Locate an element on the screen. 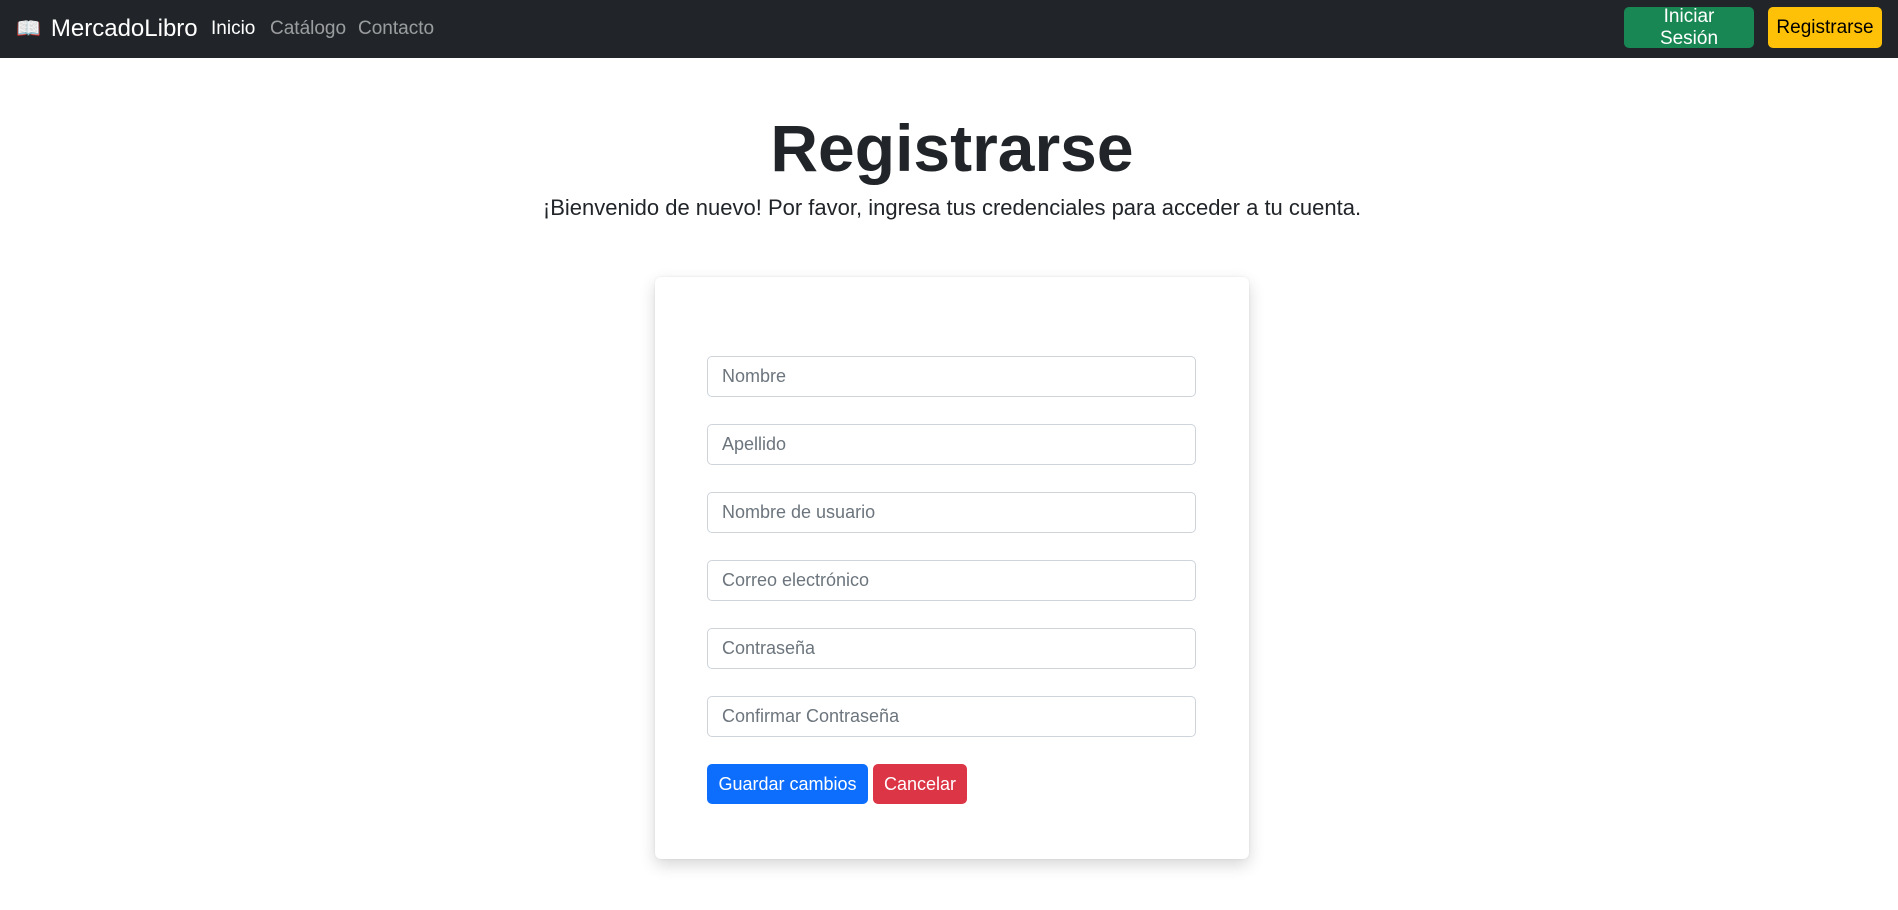  brand-name: MercadoLibro is located at coordinates (124, 28).